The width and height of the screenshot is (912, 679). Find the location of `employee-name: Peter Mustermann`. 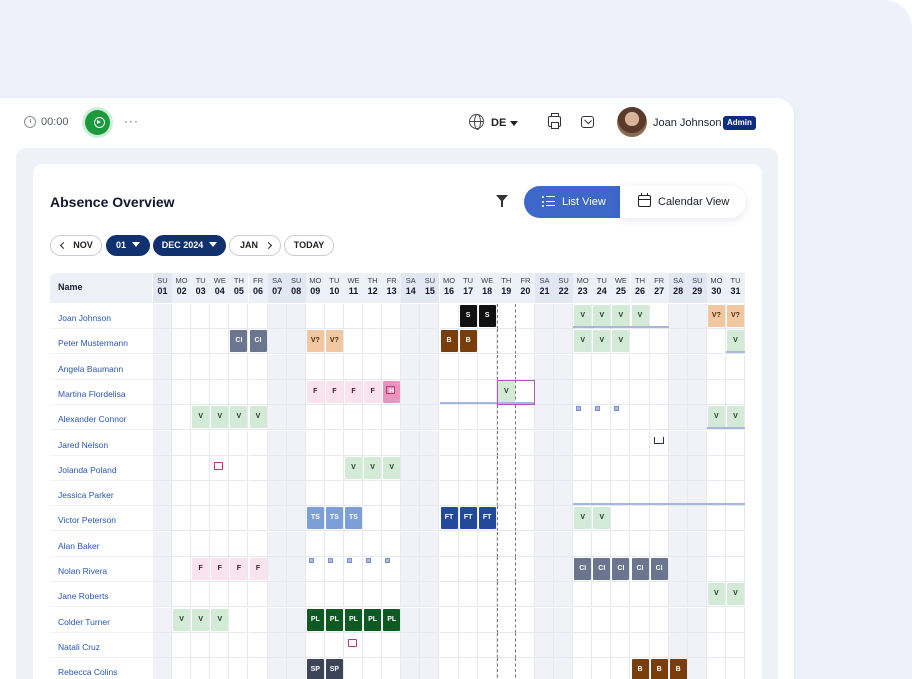

employee-name: Peter Mustermann is located at coordinates (101, 342).